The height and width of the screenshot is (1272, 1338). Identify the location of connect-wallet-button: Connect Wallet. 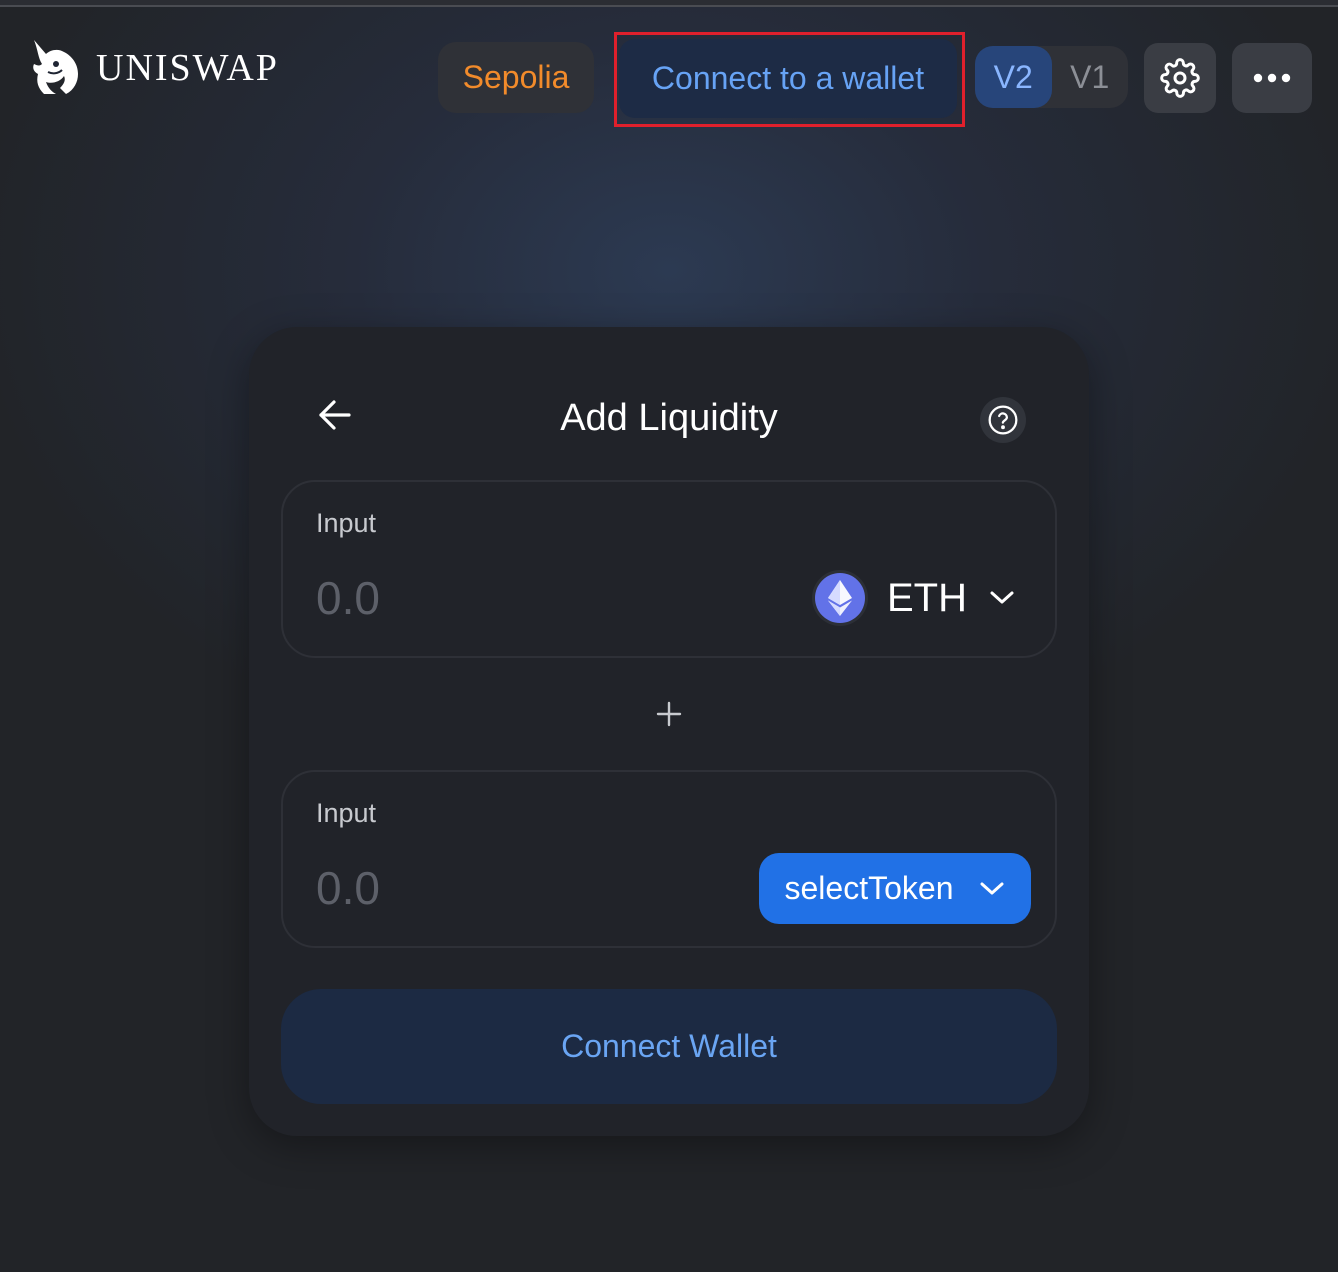
(669, 1046).